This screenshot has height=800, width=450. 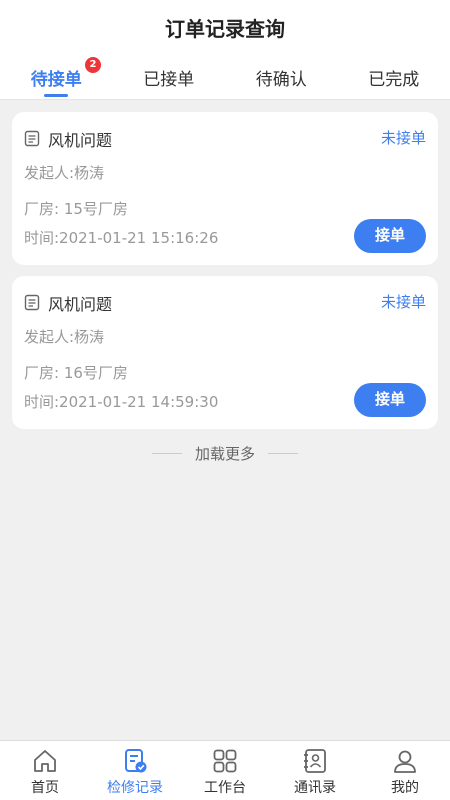 I want to click on header: 订单记录查询, so click(x=225, y=25).